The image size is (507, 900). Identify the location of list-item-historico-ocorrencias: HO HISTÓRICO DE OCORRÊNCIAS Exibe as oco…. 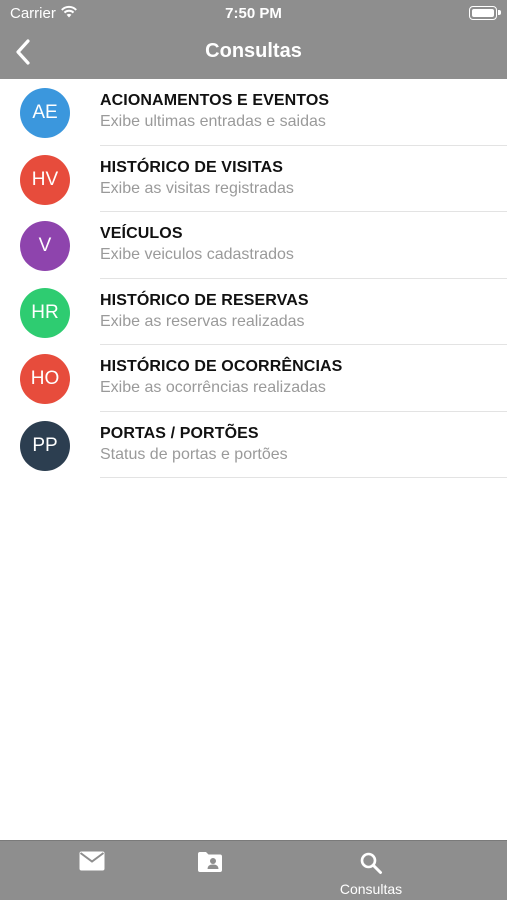
(253, 378).